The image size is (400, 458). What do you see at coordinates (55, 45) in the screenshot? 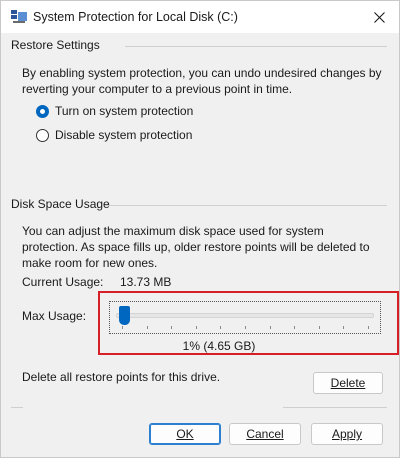
I see `restore-settings-header: Restore Settings` at bounding box center [55, 45].